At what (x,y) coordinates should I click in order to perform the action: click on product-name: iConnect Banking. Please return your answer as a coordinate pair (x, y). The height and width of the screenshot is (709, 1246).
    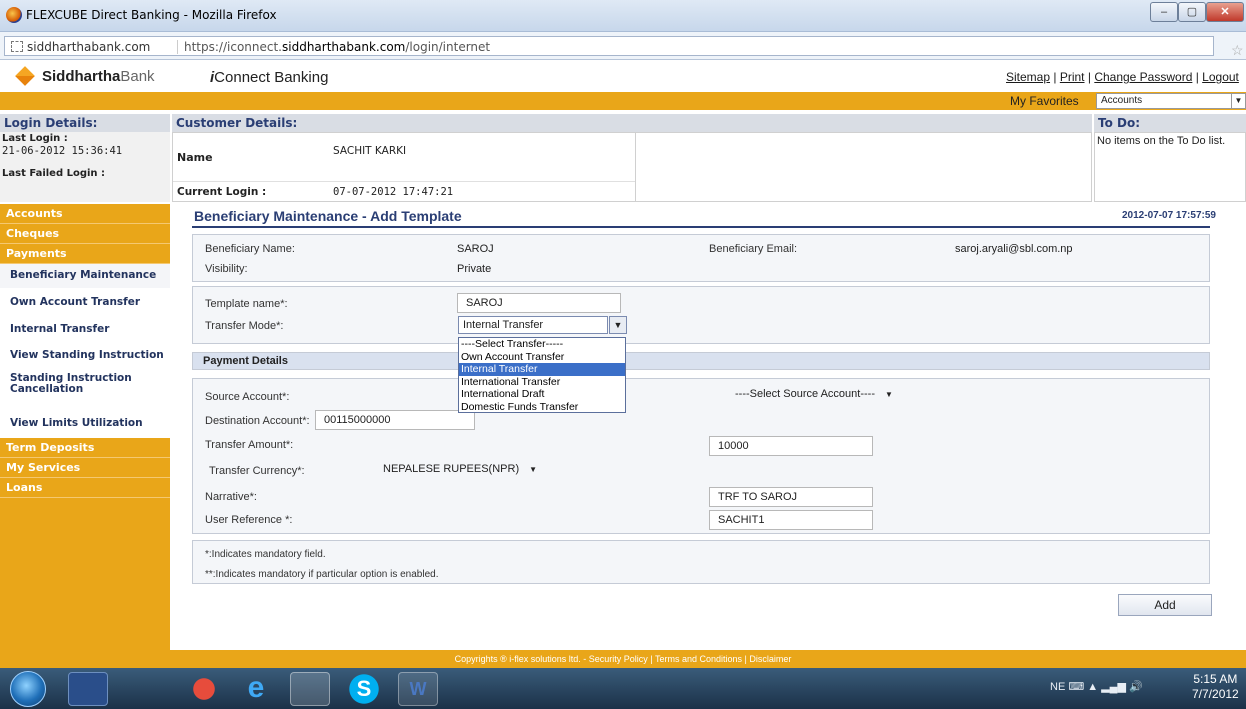
    Looking at the image, I should click on (269, 77).